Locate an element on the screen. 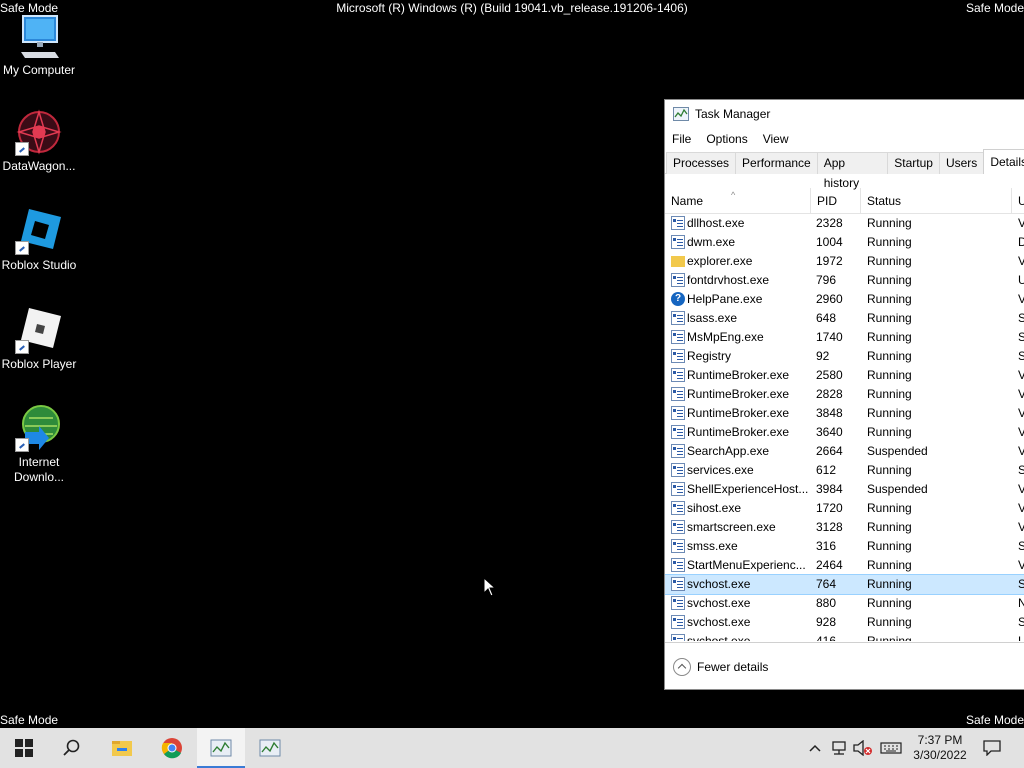 The image size is (1024, 768). table-row: RuntimeBroker.exe 2580 Running V is located at coordinates (844, 375).